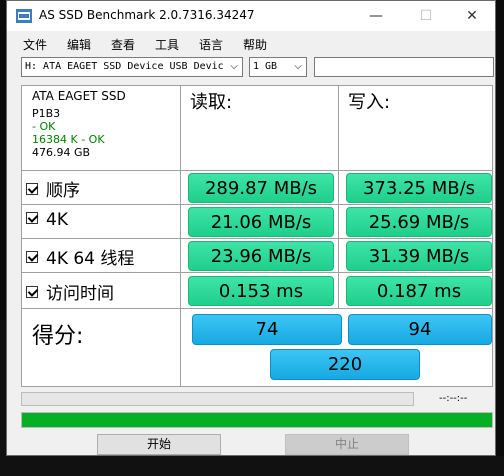 The image size is (504, 476). What do you see at coordinates (419, 256) in the screenshot?
I see `4k64-write-result: 31.39 MB/s` at bounding box center [419, 256].